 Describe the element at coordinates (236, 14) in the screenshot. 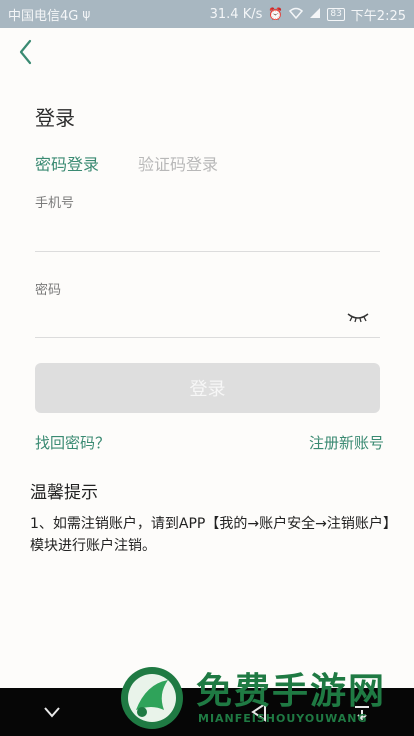

I see `network-speed: 31.4 K/s` at that location.